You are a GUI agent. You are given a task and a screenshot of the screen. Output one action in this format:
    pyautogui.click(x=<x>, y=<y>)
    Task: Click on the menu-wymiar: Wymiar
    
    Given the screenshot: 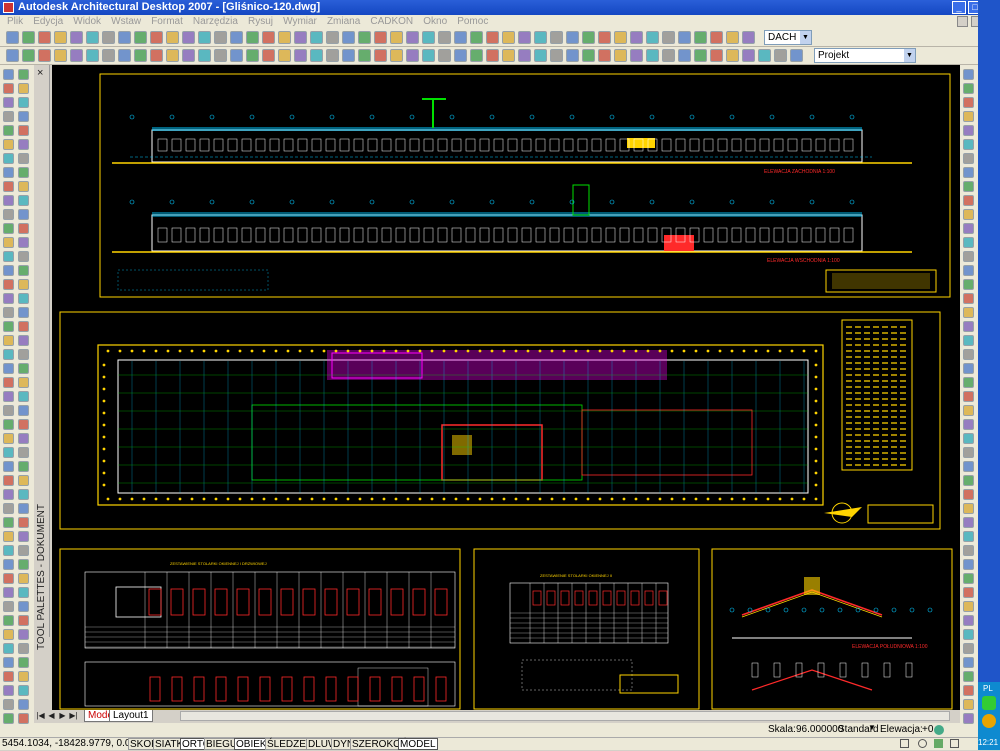 What is the action you would take?
    pyautogui.click(x=300, y=22)
    